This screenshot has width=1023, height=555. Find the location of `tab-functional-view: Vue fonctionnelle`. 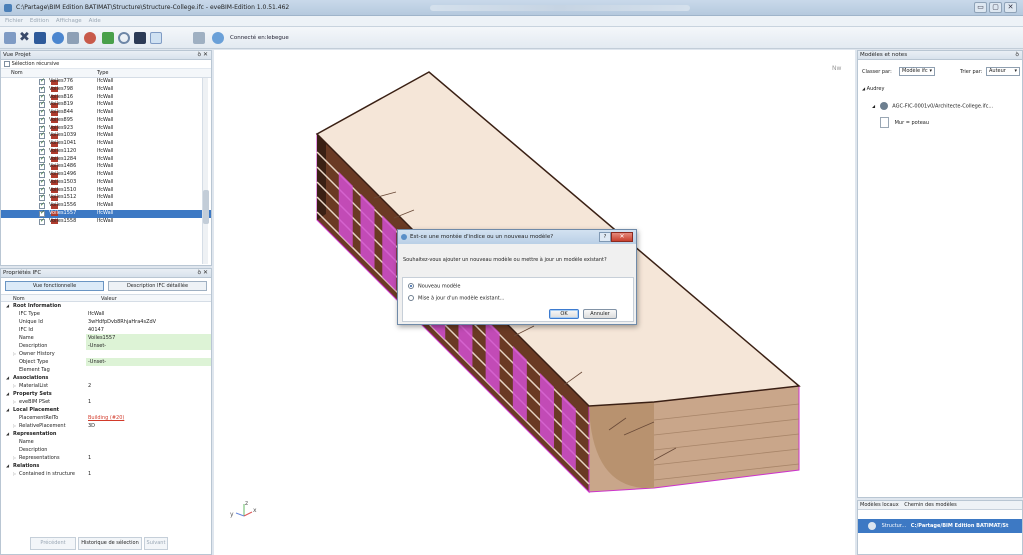

tab-functional-view: Vue fonctionnelle is located at coordinates (54, 286).